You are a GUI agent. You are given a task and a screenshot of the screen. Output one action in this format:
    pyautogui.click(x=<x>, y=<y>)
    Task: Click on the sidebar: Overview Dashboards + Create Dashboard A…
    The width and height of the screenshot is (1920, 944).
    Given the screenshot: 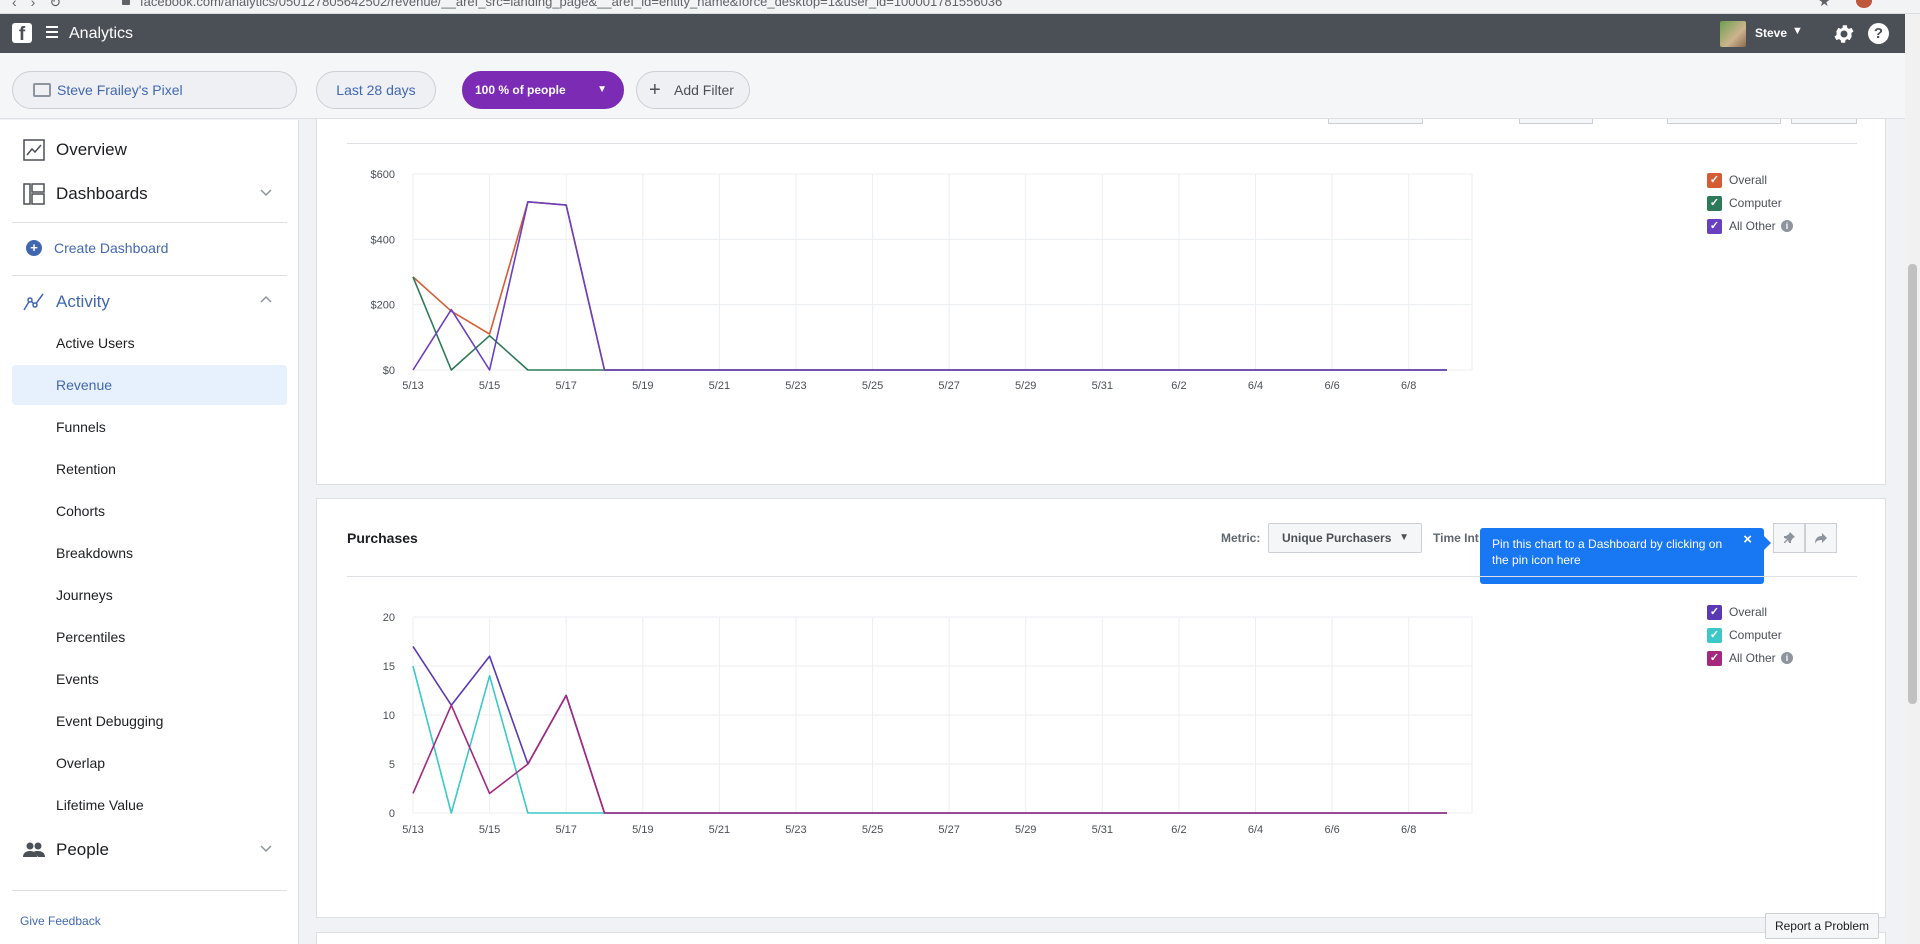 What is the action you would take?
    pyautogui.click(x=149, y=532)
    